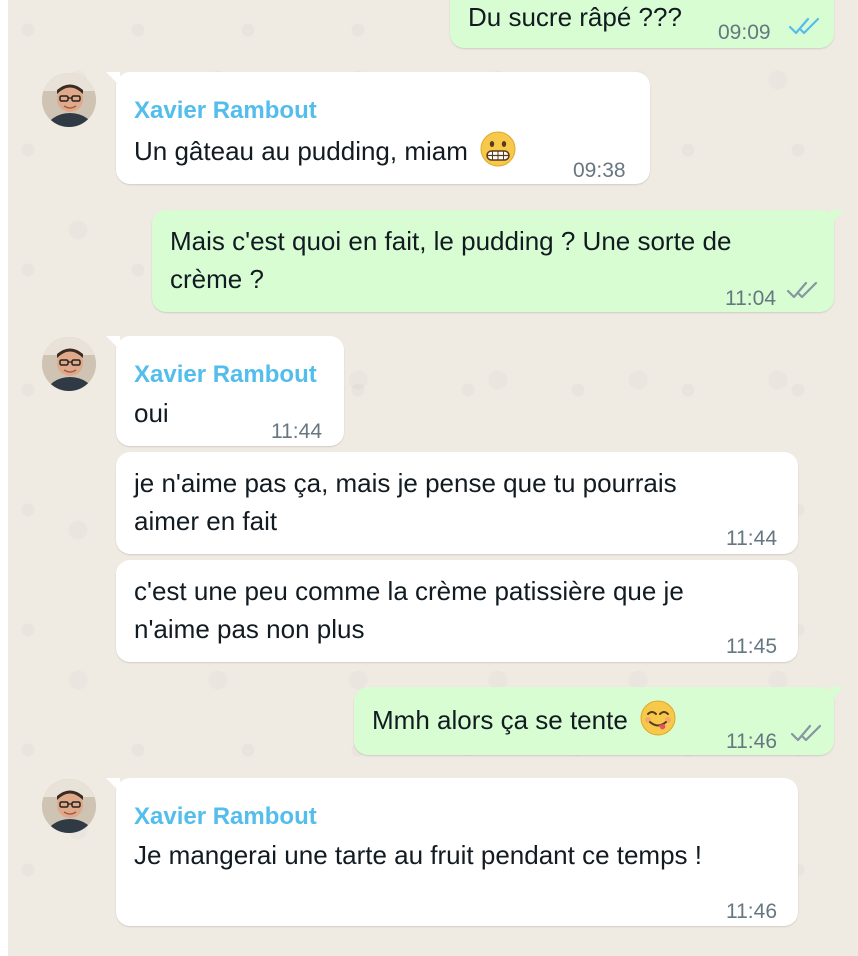  Describe the element at coordinates (658, 718) in the screenshot. I see `face-savoring-food-icon` at that location.